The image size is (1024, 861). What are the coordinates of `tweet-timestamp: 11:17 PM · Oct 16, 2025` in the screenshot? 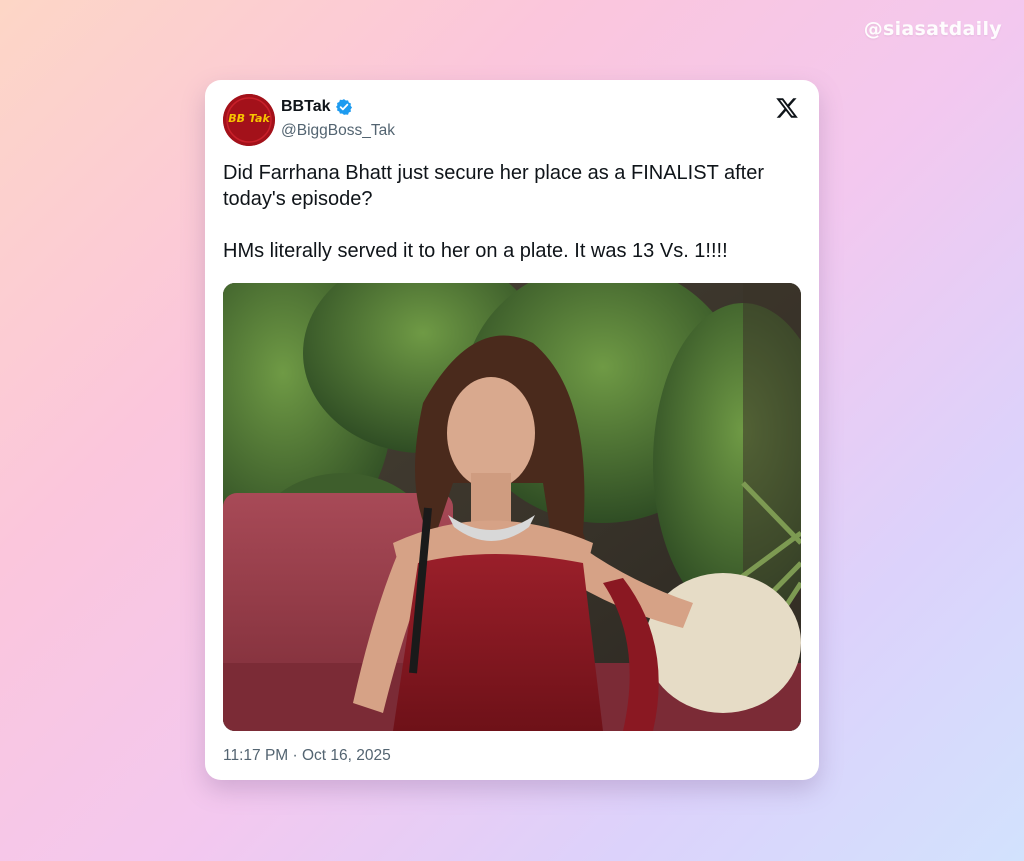 It's located at (307, 756).